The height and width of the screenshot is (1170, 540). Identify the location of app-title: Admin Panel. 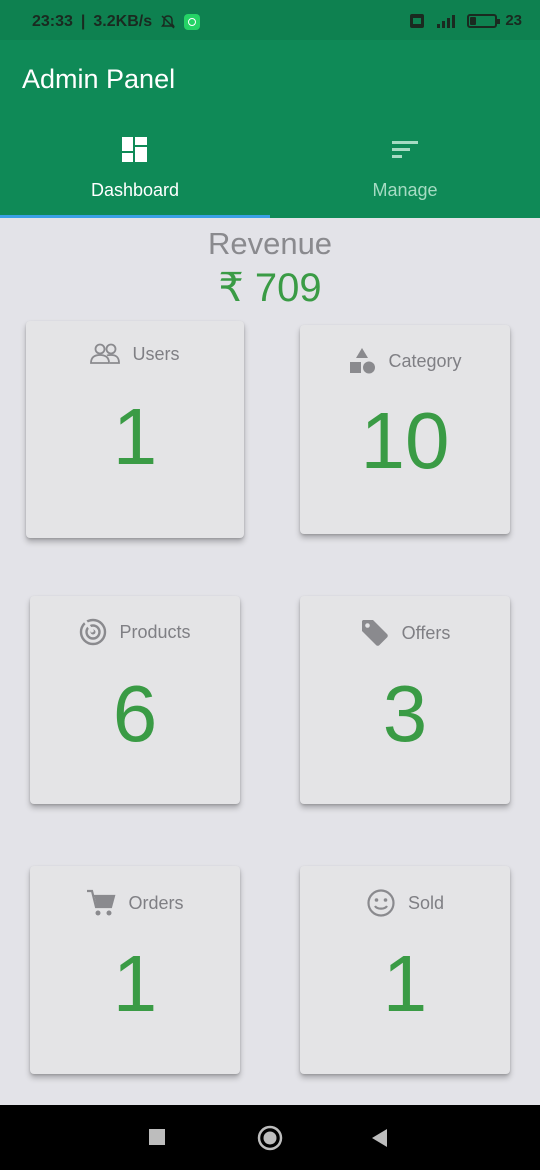
(99, 79).